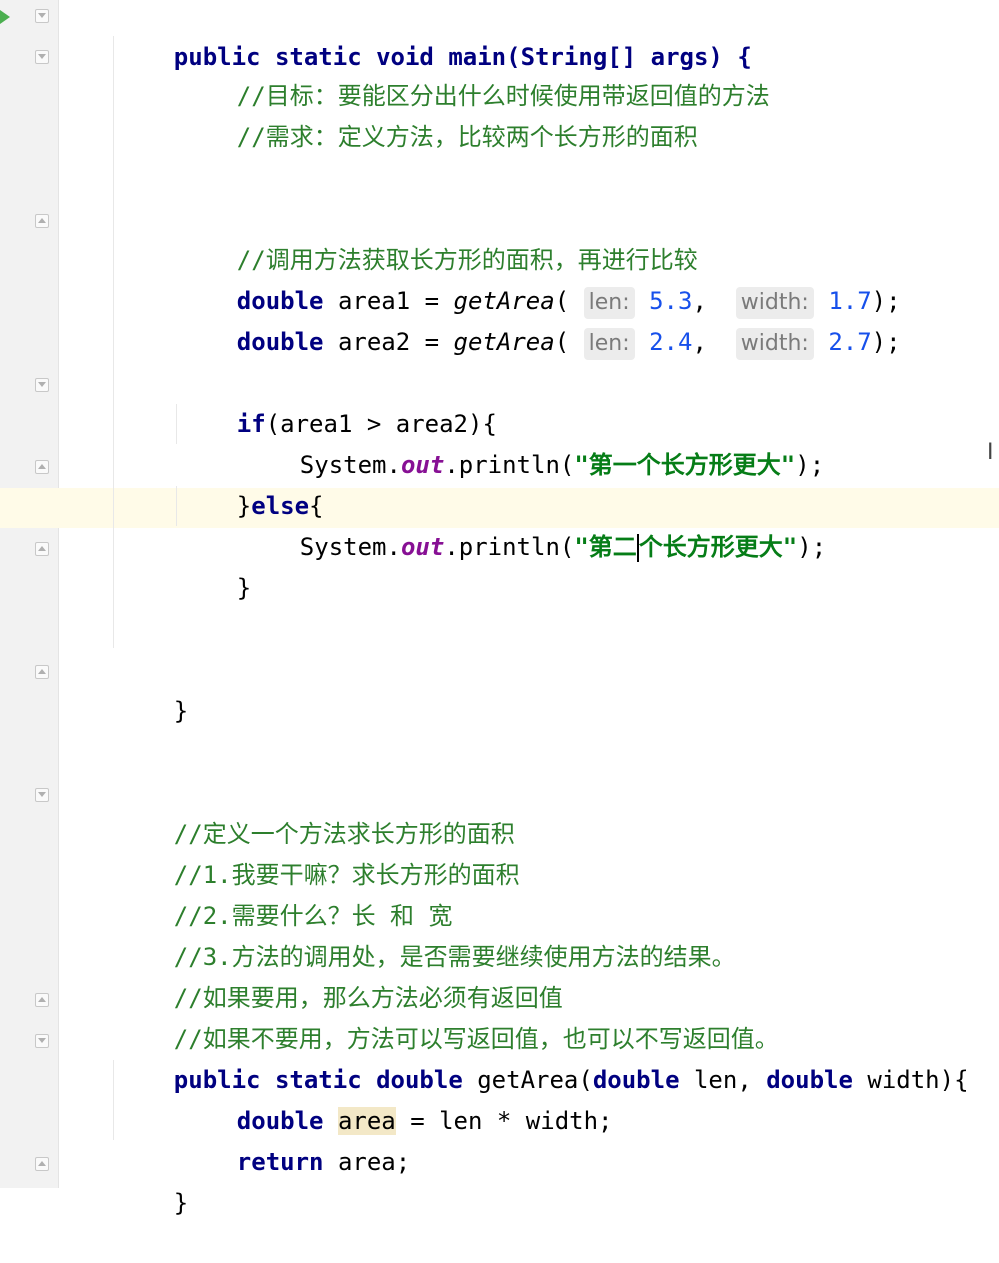 The width and height of the screenshot is (999, 1263). What do you see at coordinates (29, 594) in the screenshot?
I see `editor-gutter` at bounding box center [29, 594].